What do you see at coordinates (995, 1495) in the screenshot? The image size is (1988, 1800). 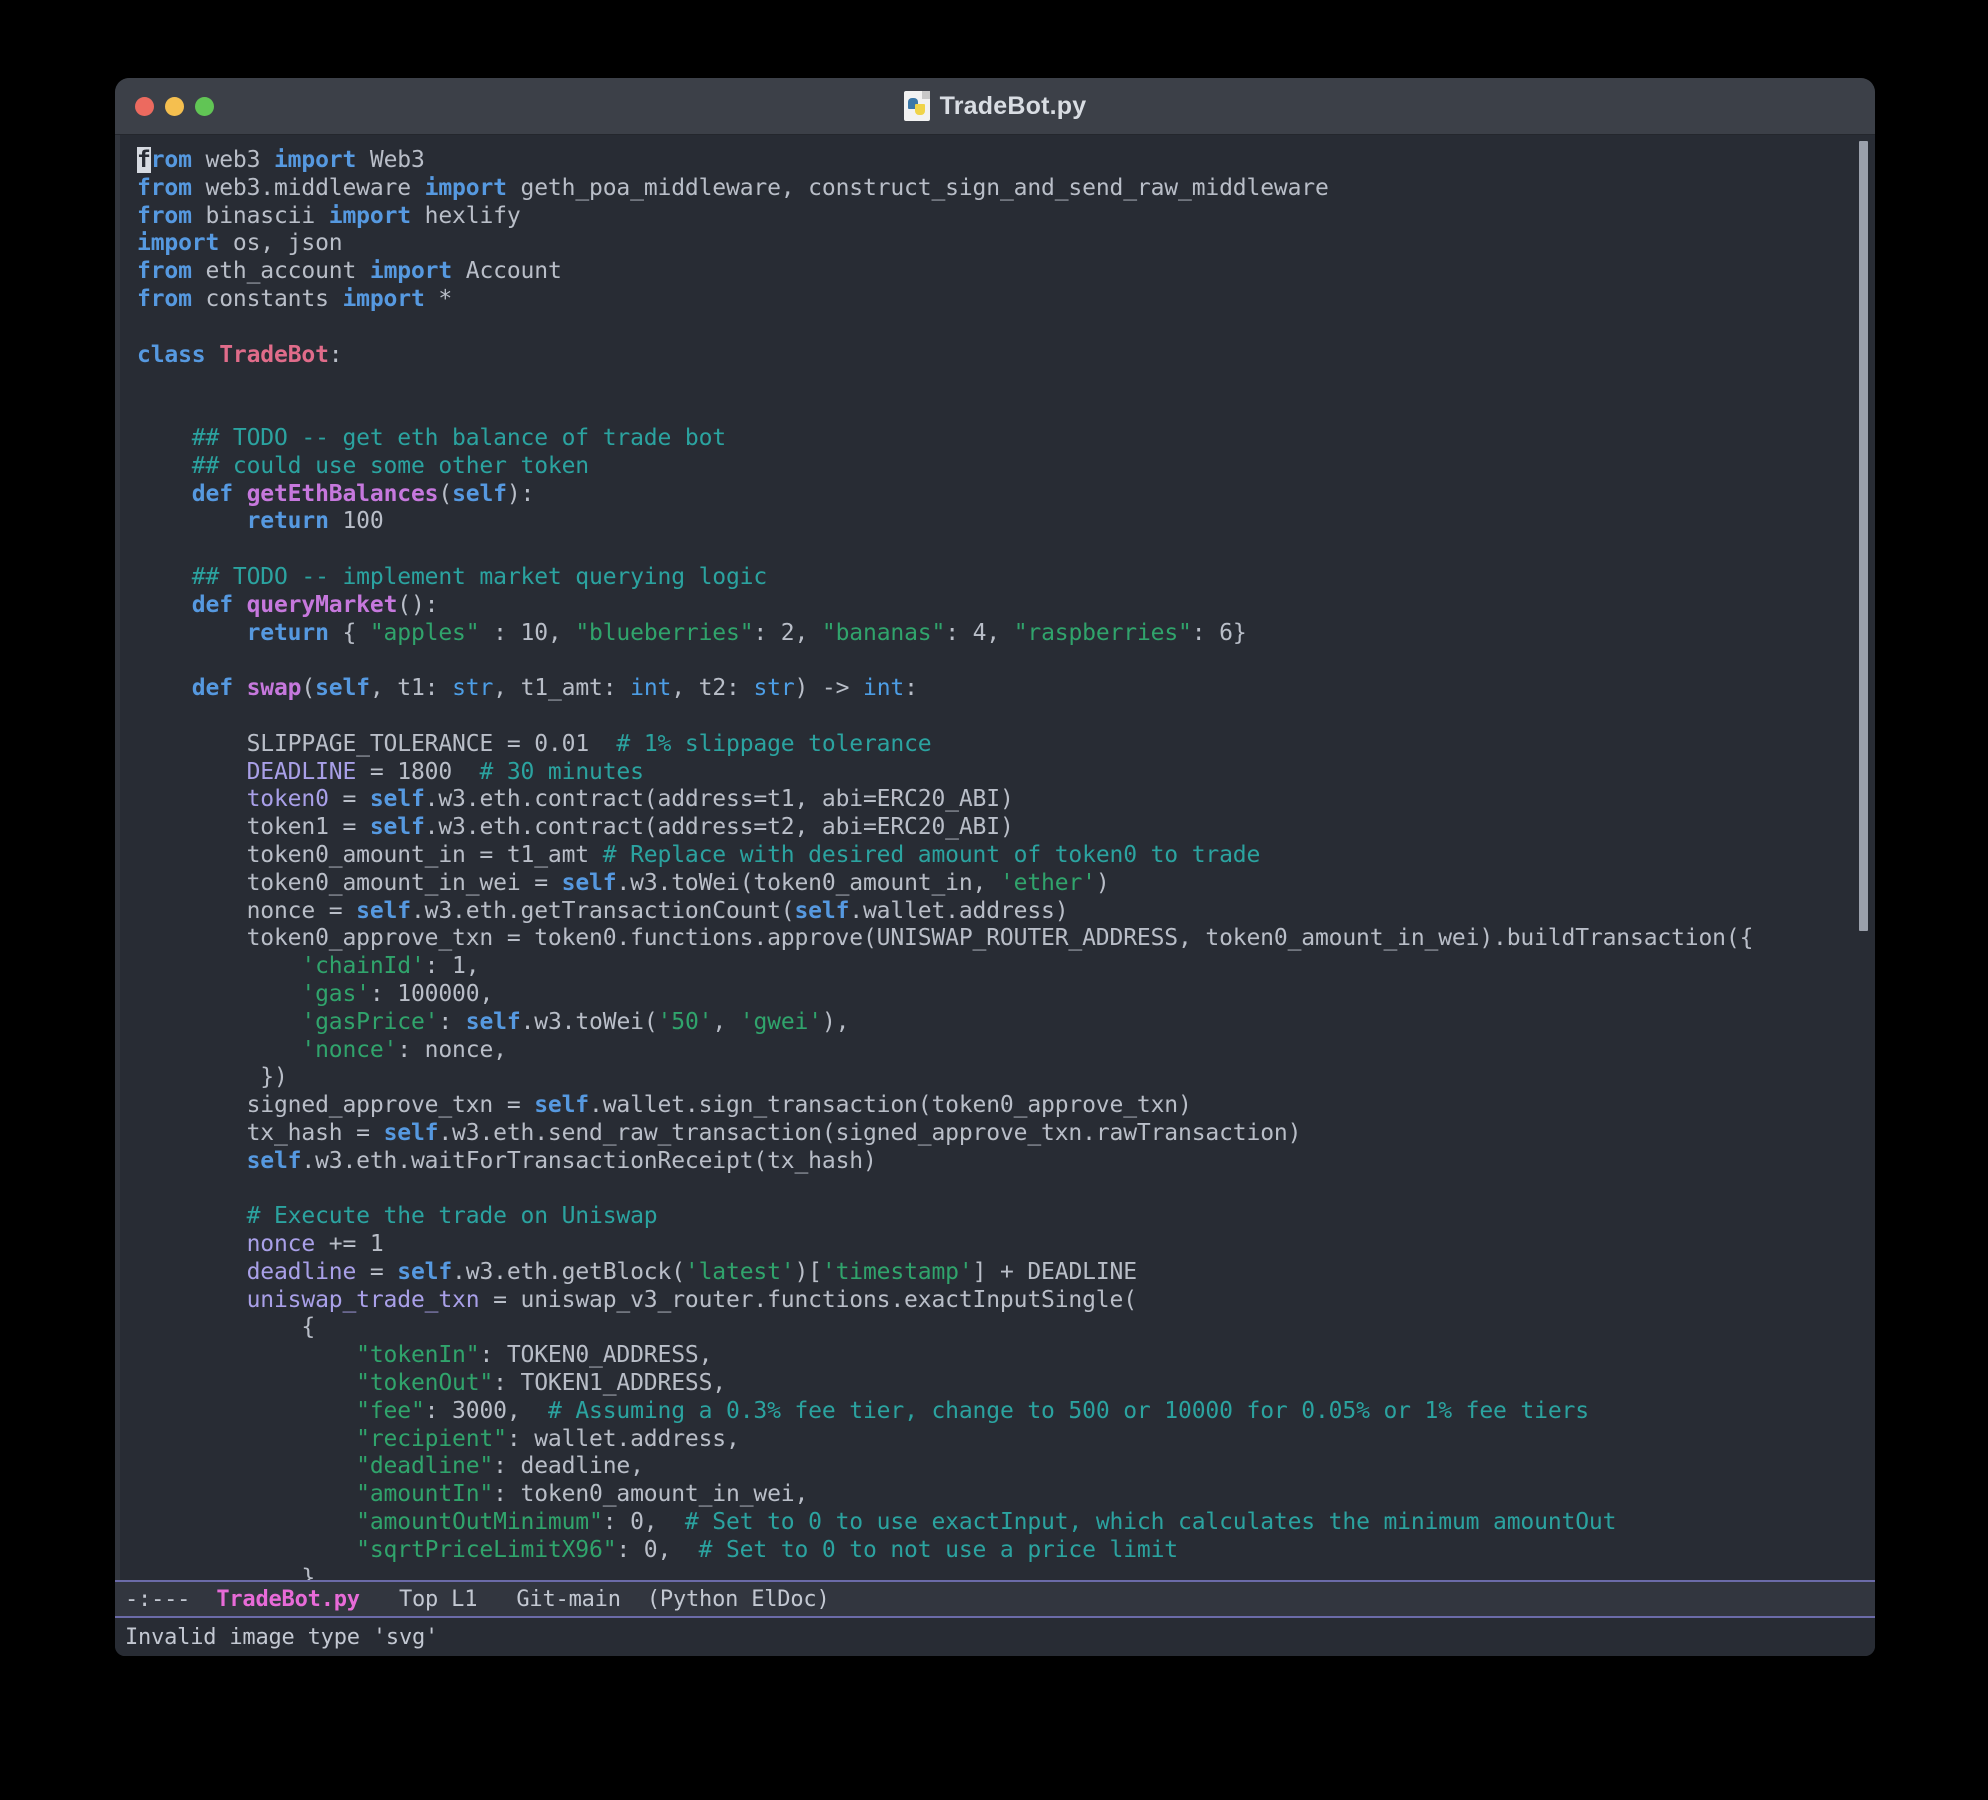 I see `code-line: "amountIn": token0_amount_in_wei,` at bounding box center [995, 1495].